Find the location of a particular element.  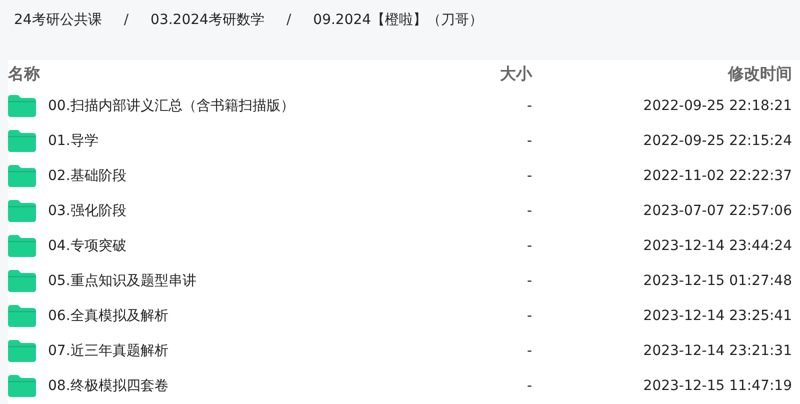

folder-name: 07.近三年真题解析 is located at coordinates (108, 351).